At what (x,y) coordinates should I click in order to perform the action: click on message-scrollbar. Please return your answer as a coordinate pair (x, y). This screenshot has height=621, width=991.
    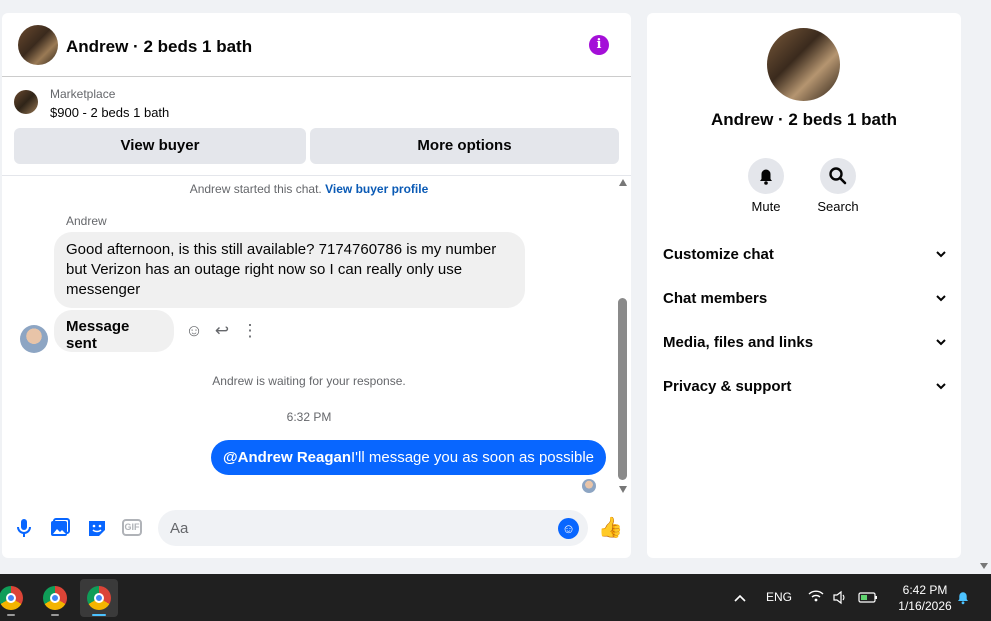
    Looking at the image, I should click on (623, 337).